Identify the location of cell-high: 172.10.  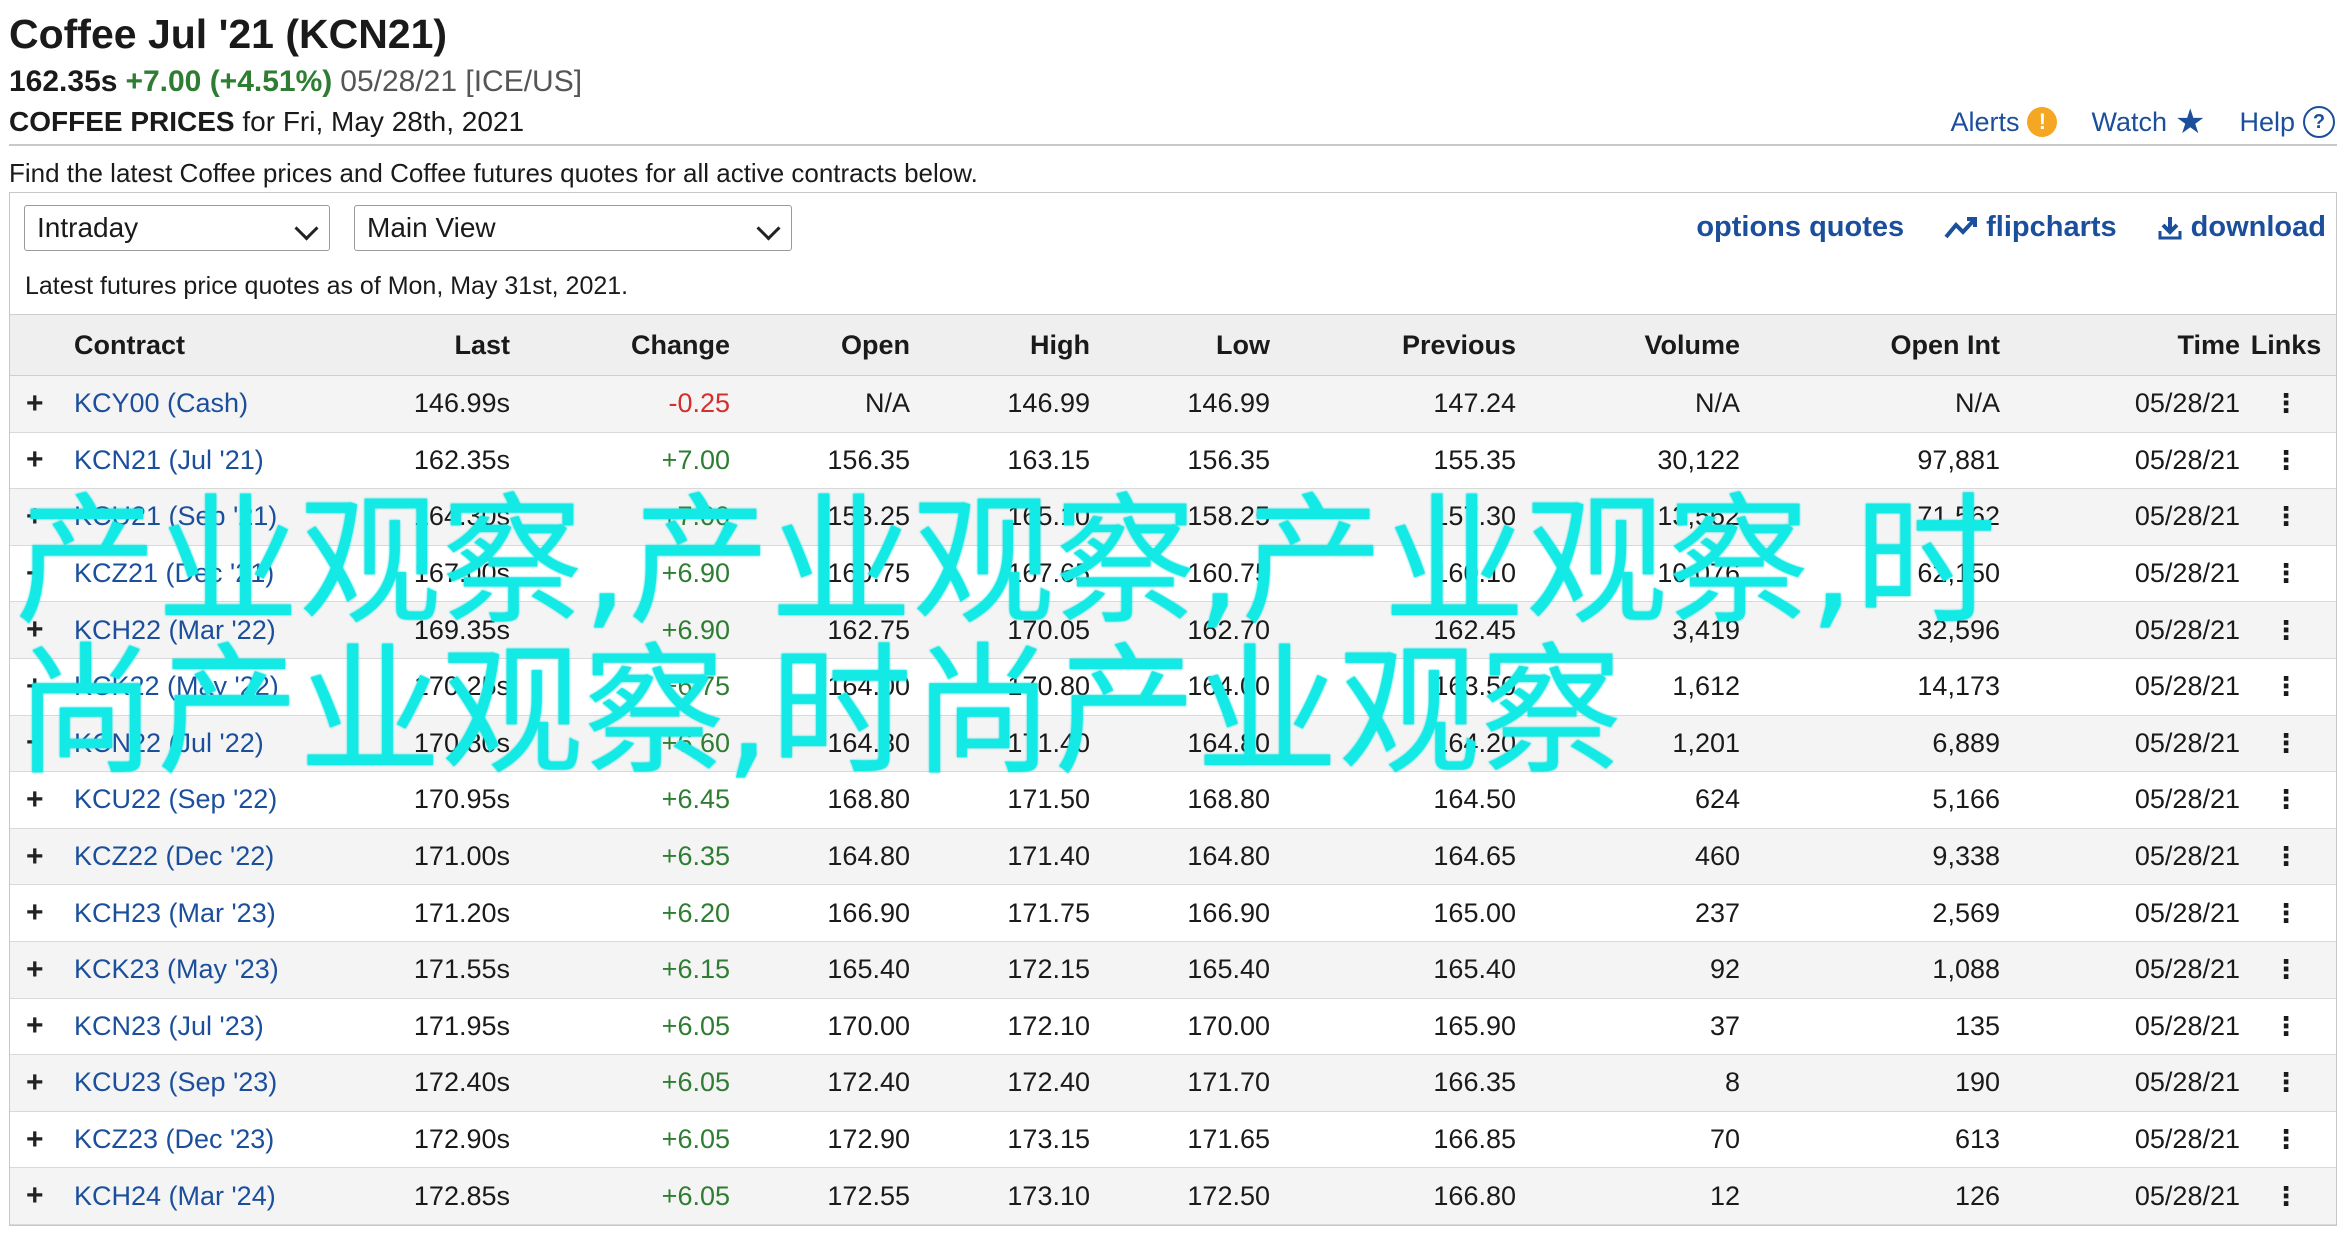
(1048, 1025).